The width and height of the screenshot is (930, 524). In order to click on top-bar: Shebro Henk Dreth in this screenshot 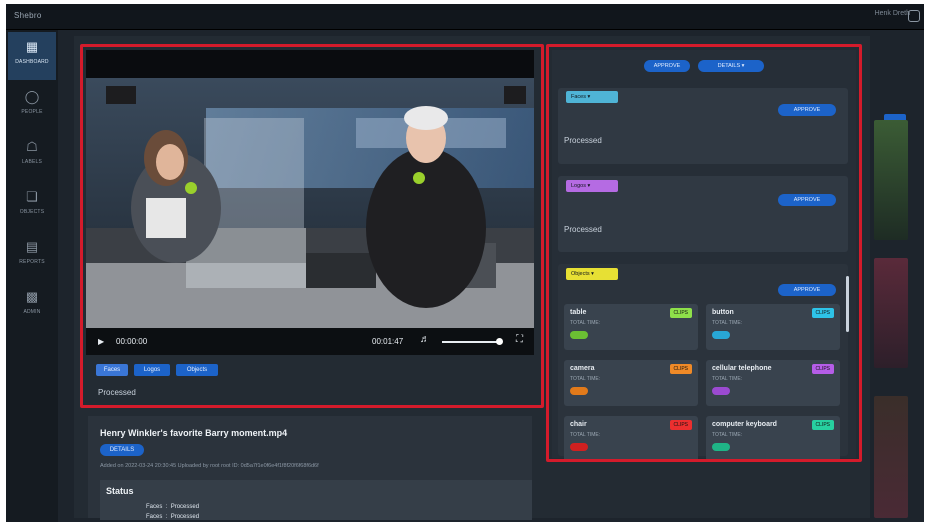, I will do `click(465, 17)`.